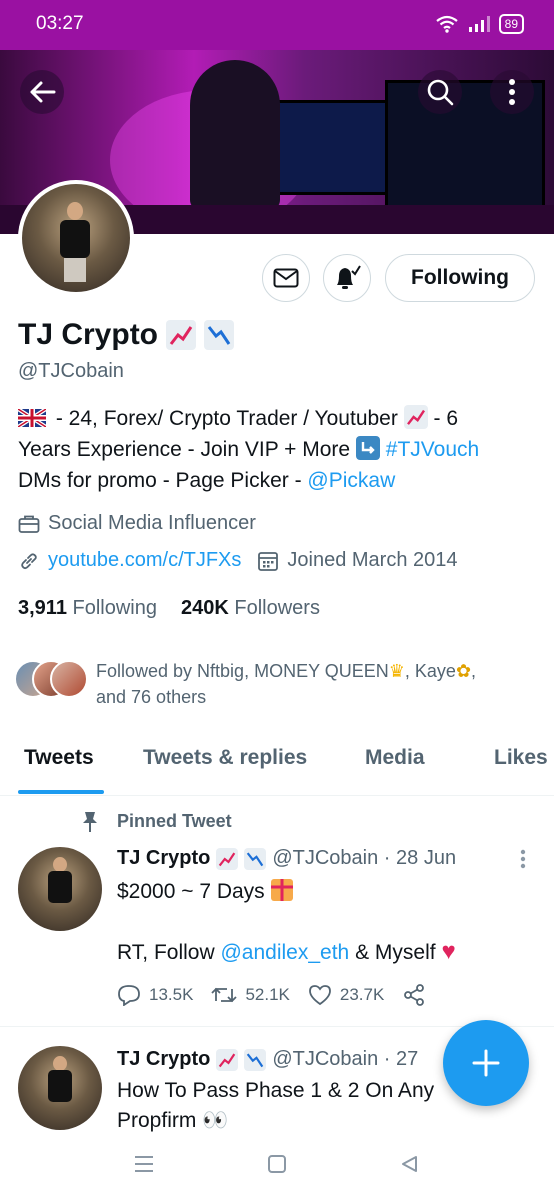 The image size is (554, 1200). What do you see at coordinates (268, 561) in the screenshot?
I see `calendar-icon` at bounding box center [268, 561].